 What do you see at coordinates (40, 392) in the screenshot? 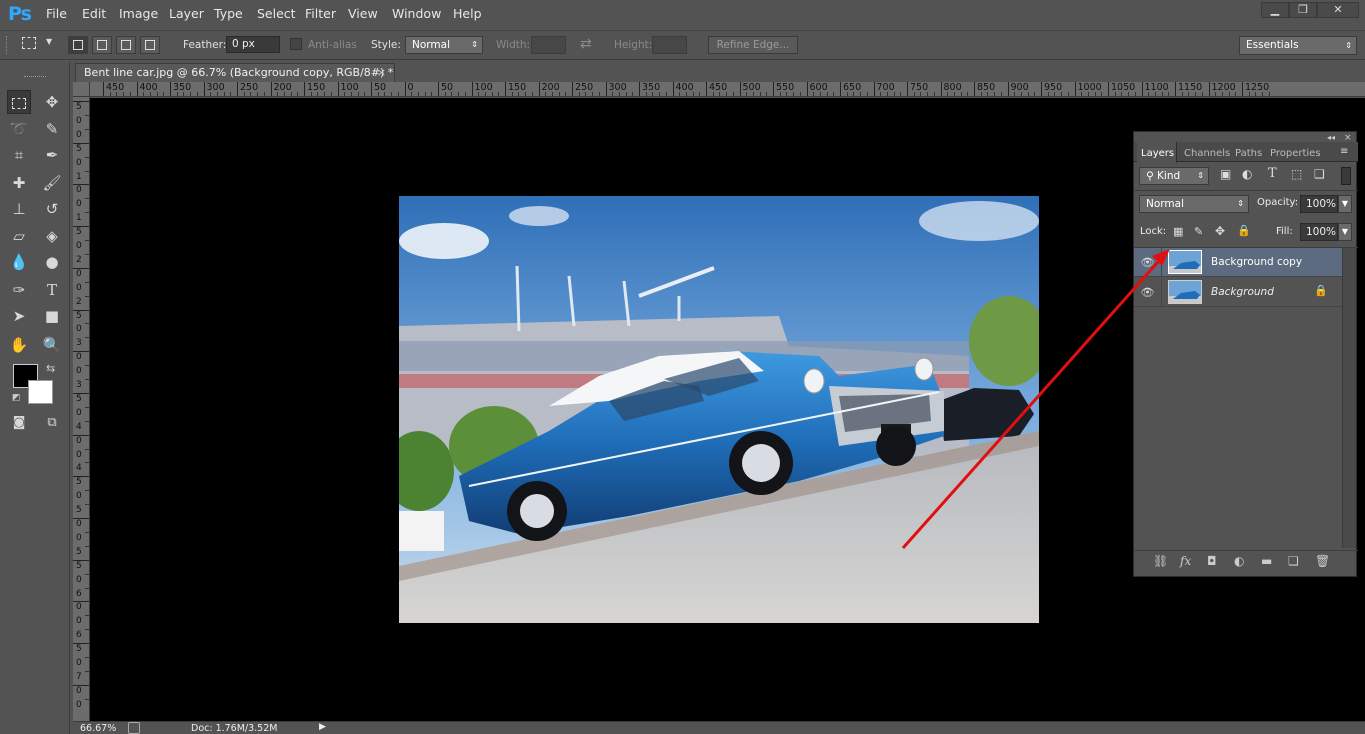
I see `background-color` at bounding box center [40, 392].